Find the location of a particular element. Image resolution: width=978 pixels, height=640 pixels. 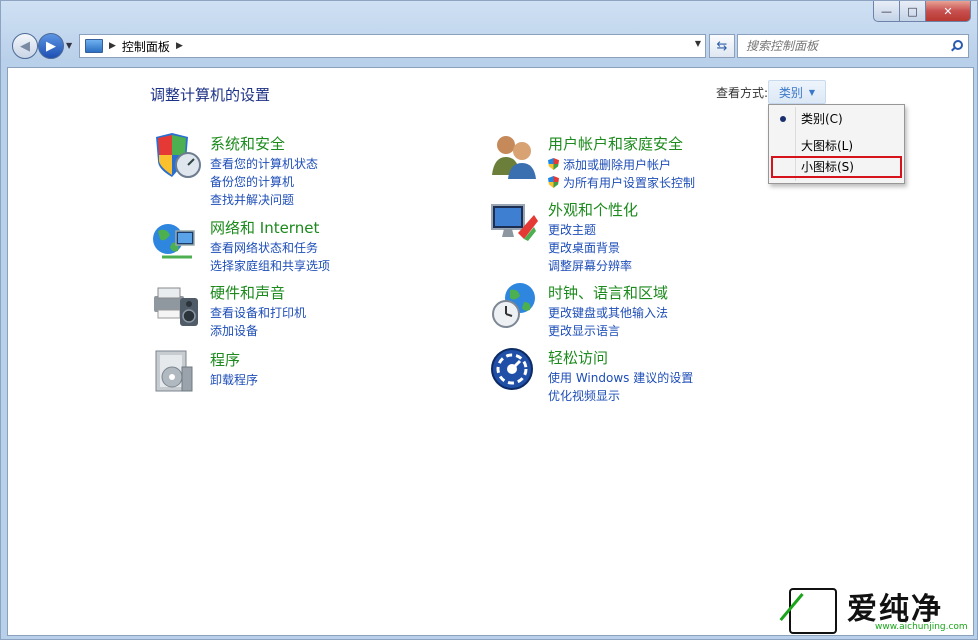

refresh-icon: ⇆ is located at coordinates (722, 46).